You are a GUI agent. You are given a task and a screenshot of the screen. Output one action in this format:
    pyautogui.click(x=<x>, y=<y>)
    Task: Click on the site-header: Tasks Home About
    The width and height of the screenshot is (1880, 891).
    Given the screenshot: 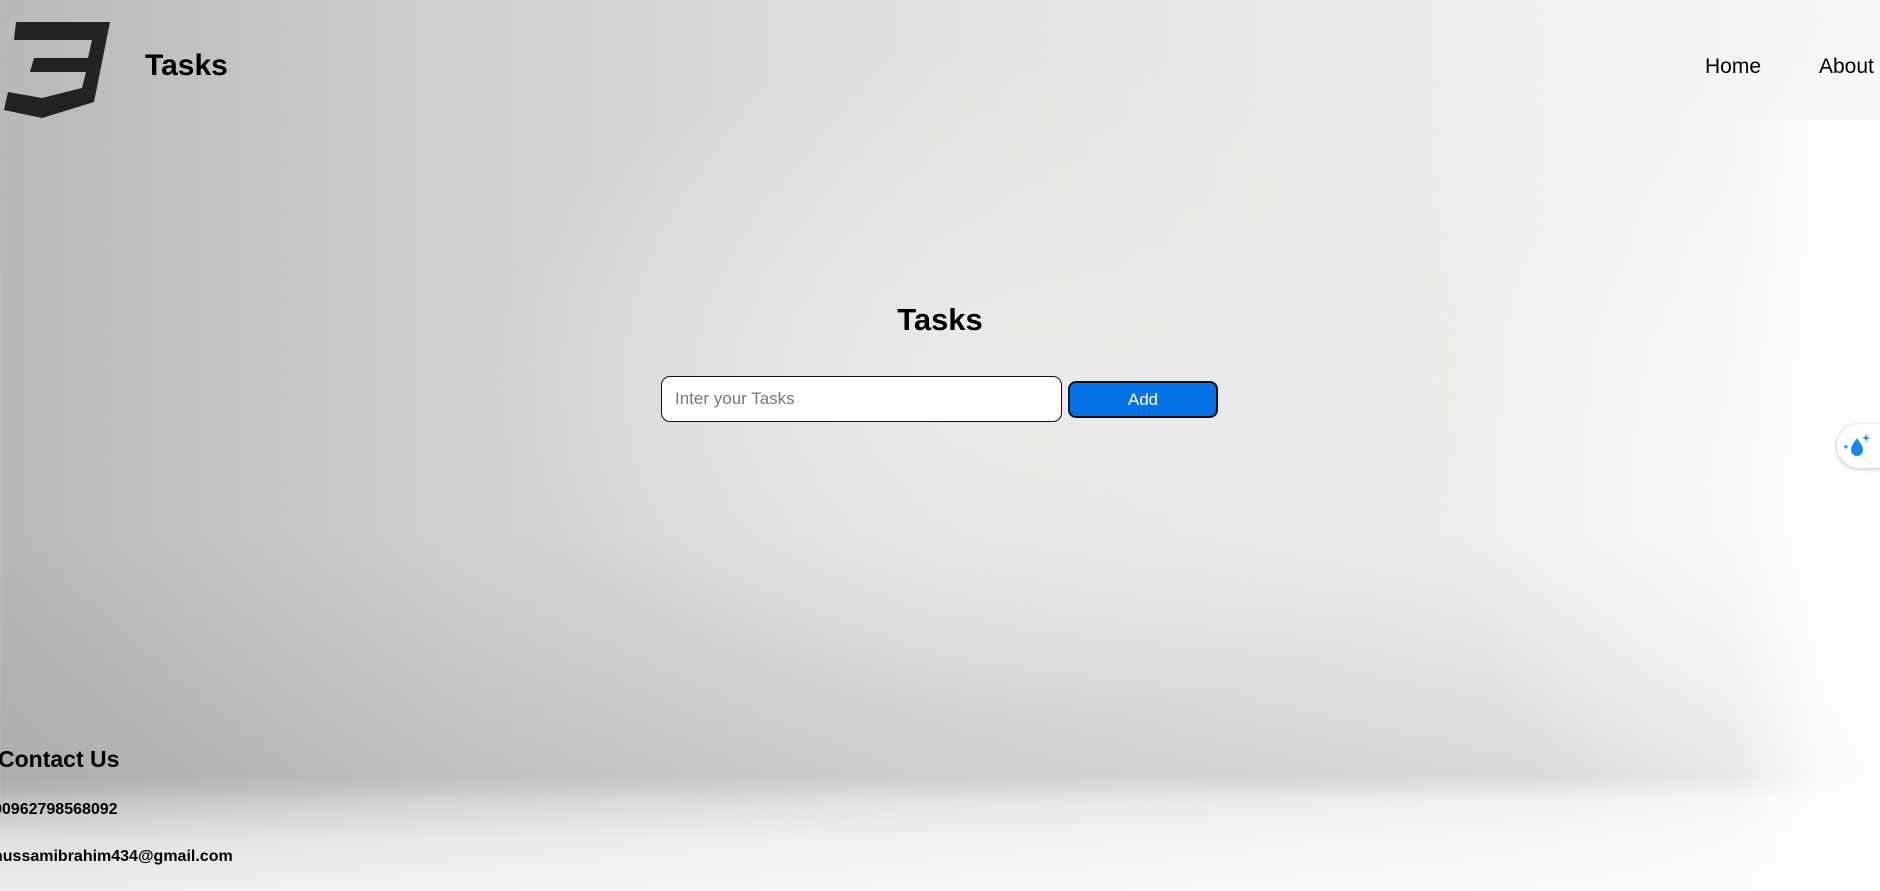 What is the action you would take?
    pyautogui.click(x=940, y=65)
    